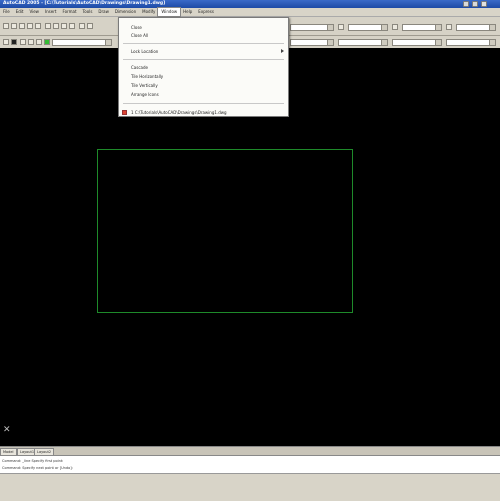 The height and width of the screenshot is (501, 500). I want to click on table-style-icon, so click(395, 27).